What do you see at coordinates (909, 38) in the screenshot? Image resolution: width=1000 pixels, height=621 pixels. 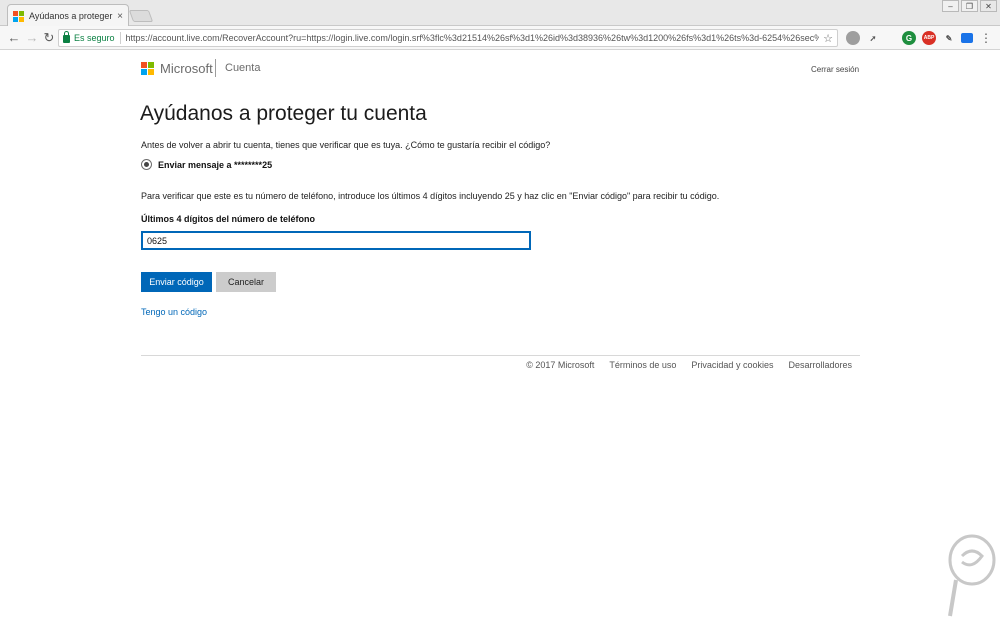 I see `ext-green-icon: G` at bounding box center [909, 38].